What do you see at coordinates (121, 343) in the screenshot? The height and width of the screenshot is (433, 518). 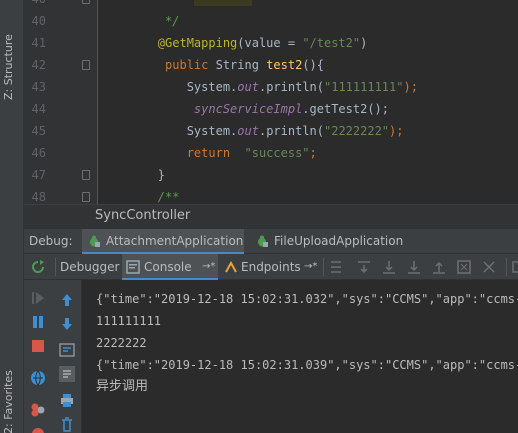 I see `console-line: 2222222` at bounding box center [121, 343].